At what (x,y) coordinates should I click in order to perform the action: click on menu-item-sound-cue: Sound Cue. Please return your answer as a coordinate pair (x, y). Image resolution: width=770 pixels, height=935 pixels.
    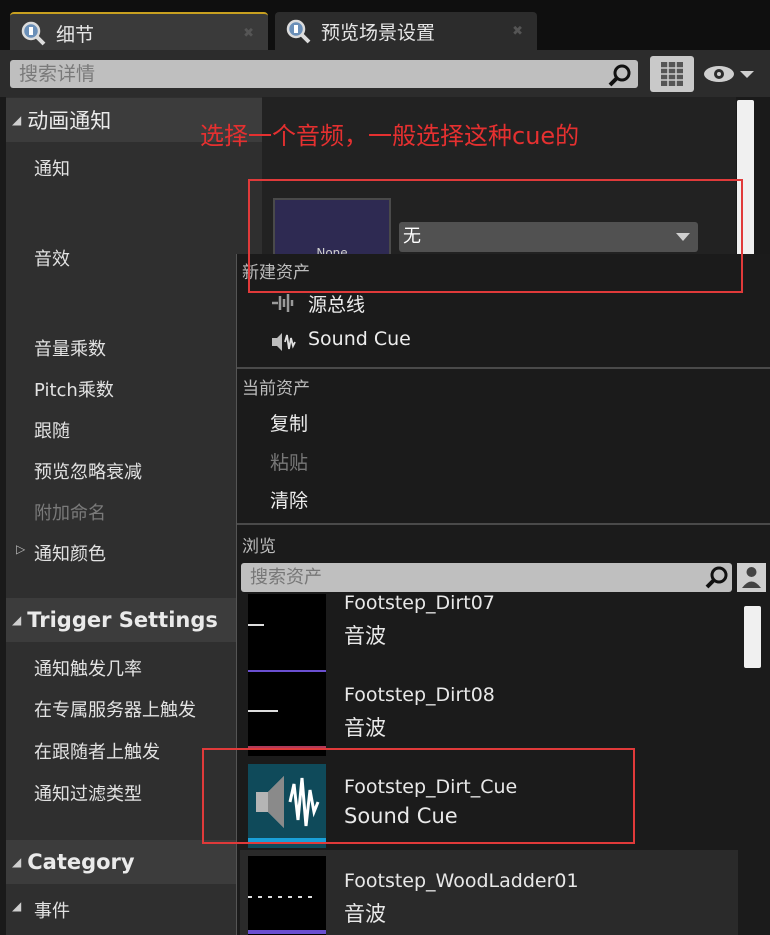
    Looking at the image, I should click on (470, 342).